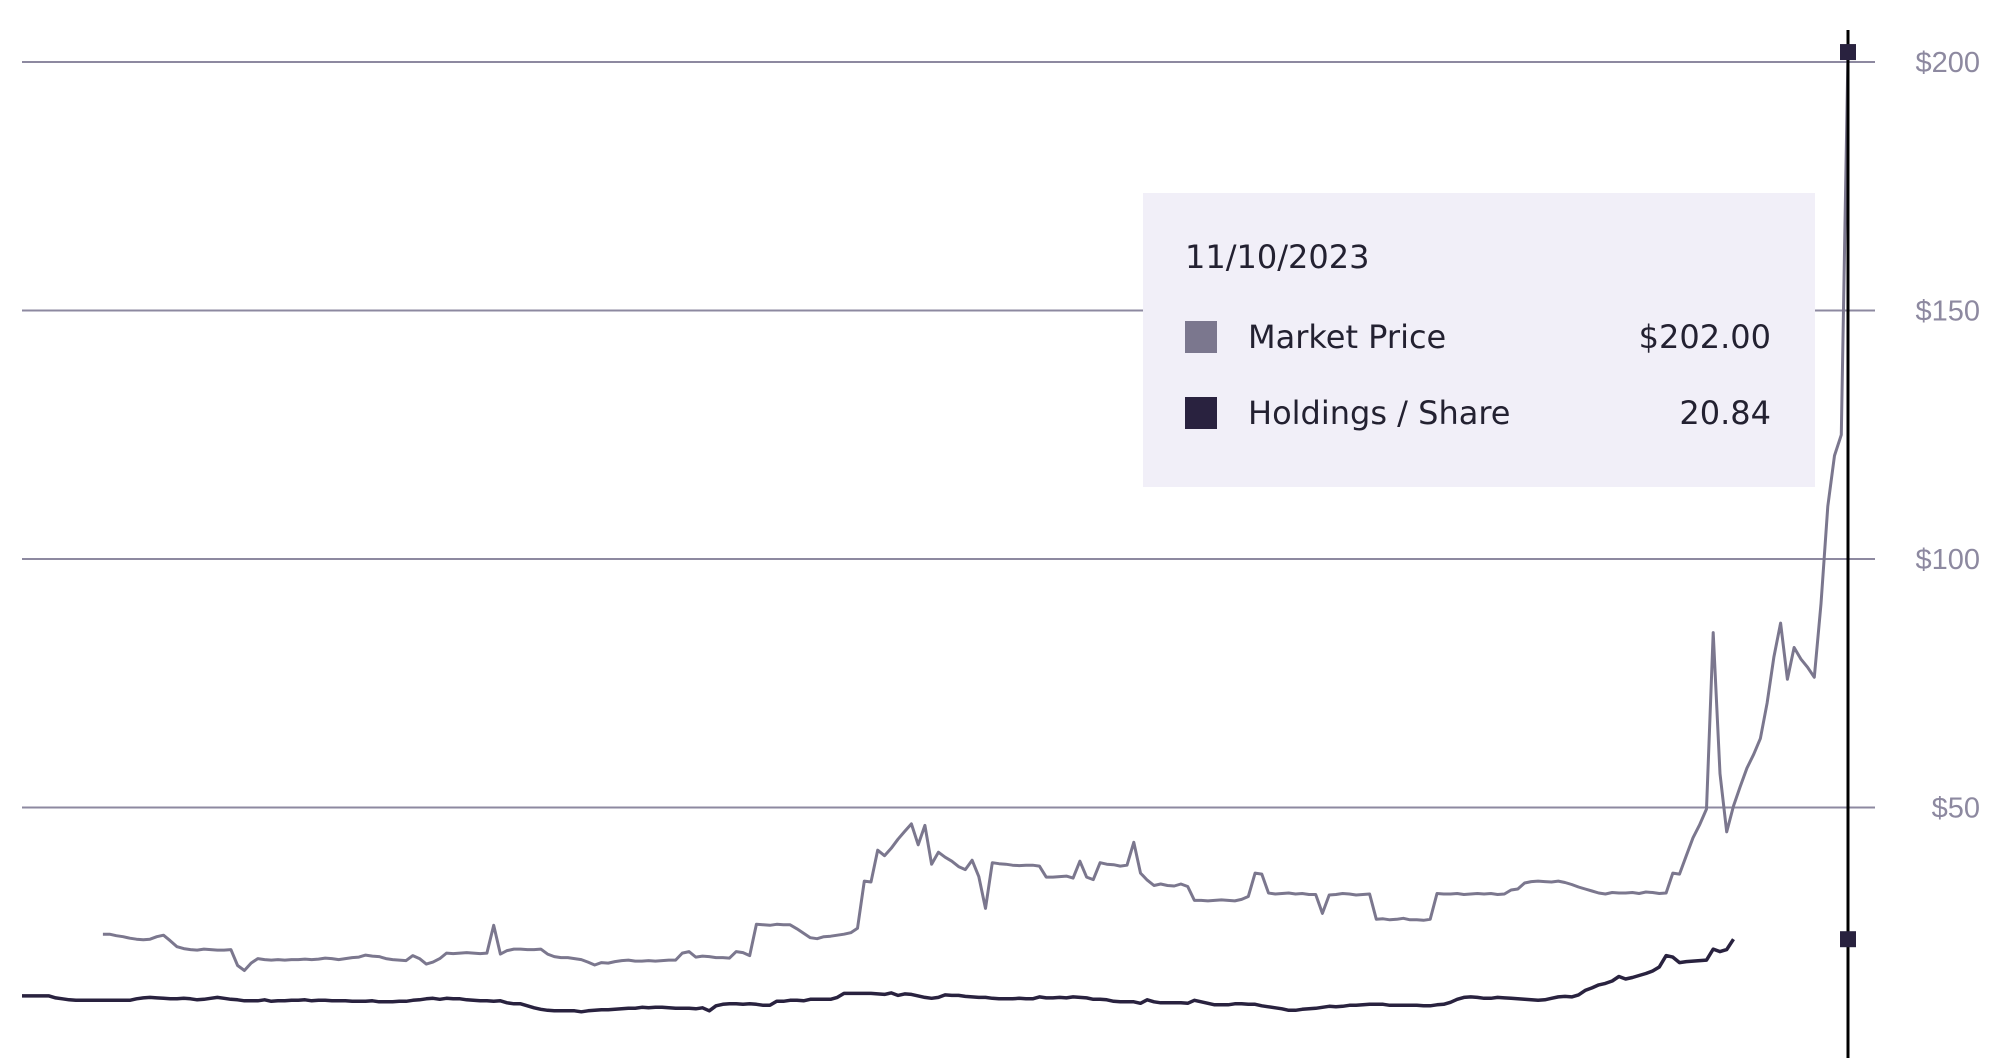 The height and width of the screenshot is (1058, 1999). Describe the element at coordinates (878, 976) in the screenshot. I see `series-line-holdings-per-share` at that location.